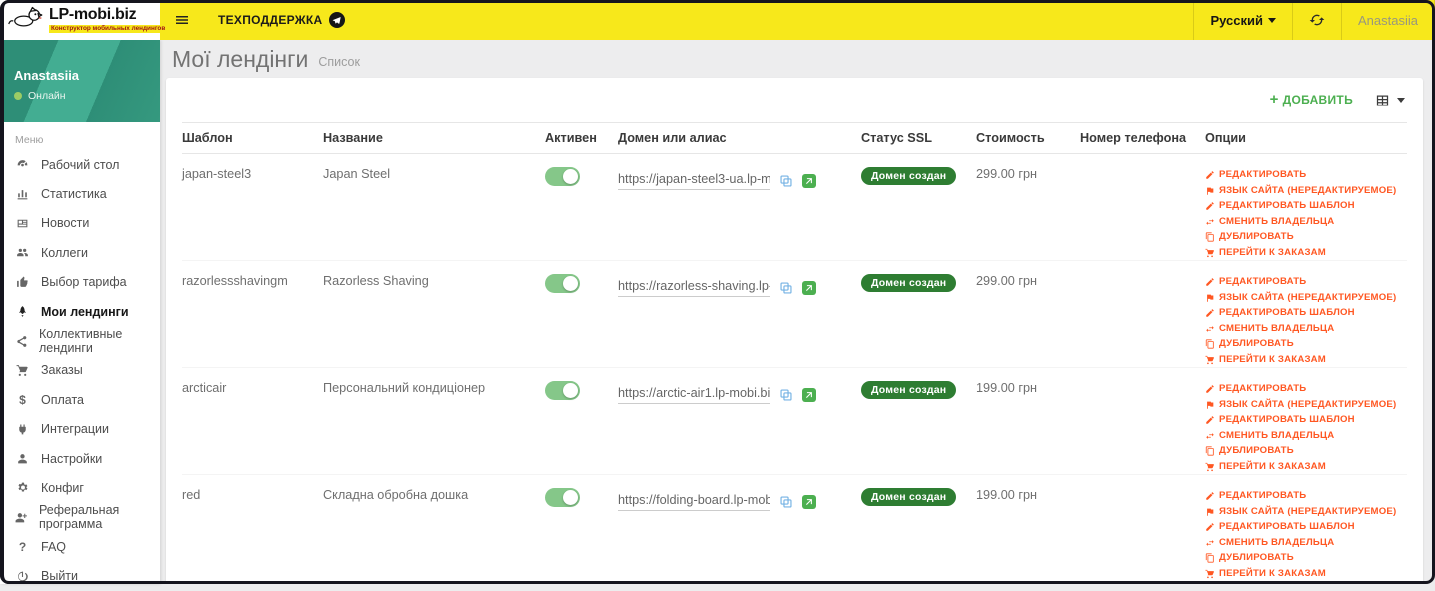  What do you see at coordinates (1316, 20) in the screenshot?
I see `refresh-button` at bounding box center [1316, 20].